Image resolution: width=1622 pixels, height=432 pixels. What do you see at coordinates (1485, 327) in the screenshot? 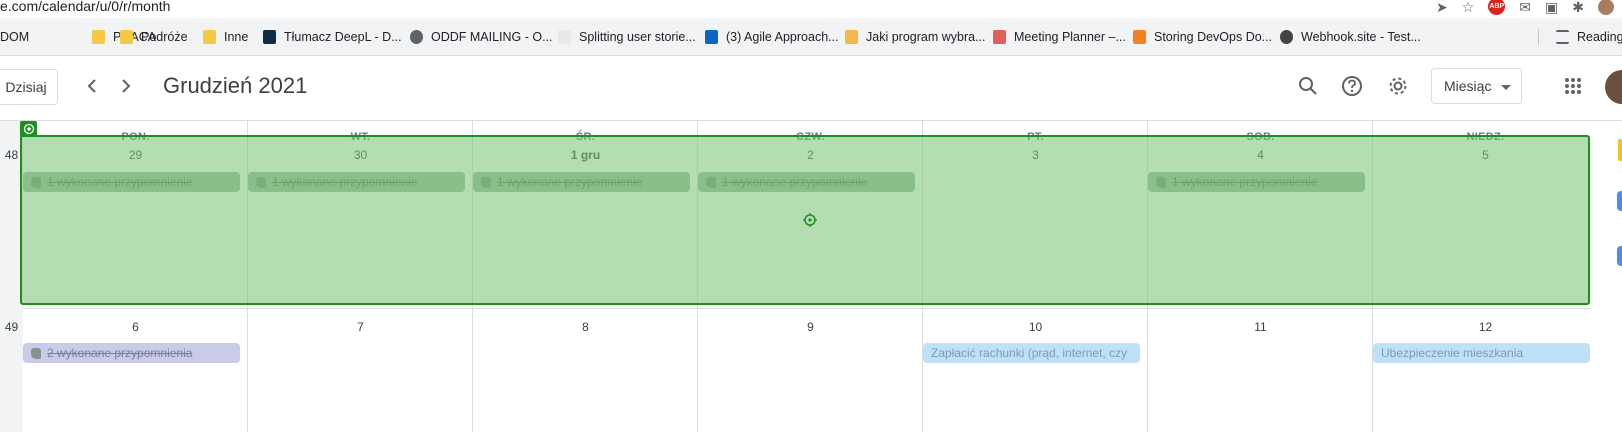
I see `day-number: 12` at bounding box center [1485, 327].